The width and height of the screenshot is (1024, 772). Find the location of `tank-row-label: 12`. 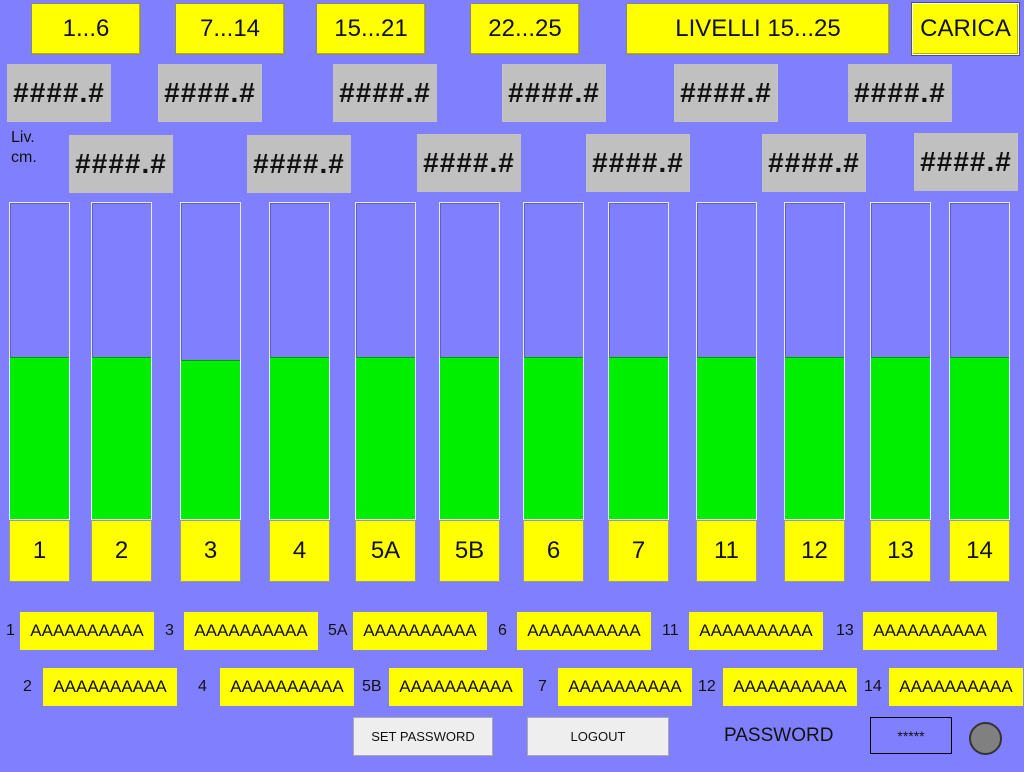

tank-row-label: 12 is located at coordinates (707, 686).